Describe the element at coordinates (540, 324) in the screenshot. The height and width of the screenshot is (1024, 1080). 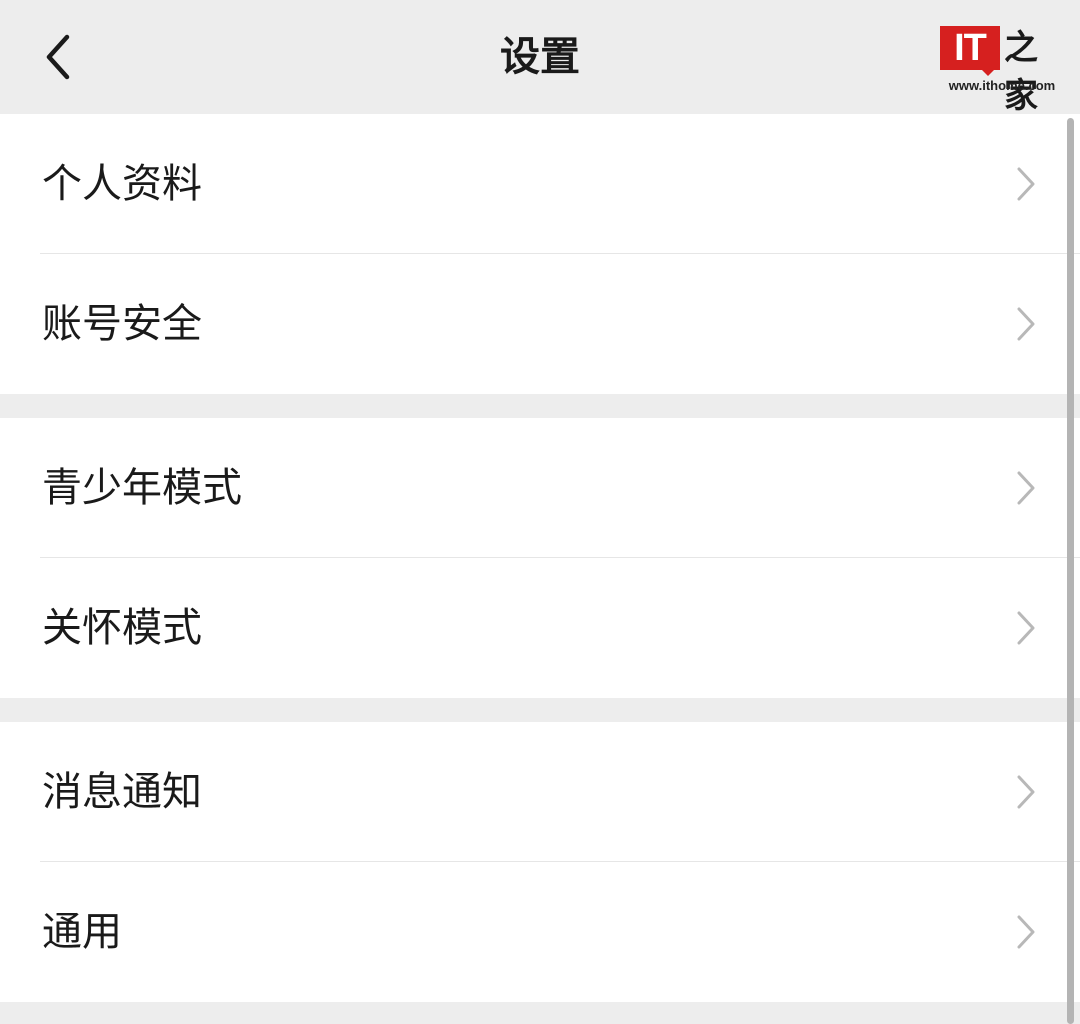
I see `settings-item-account-security: 账号安全` at that location.